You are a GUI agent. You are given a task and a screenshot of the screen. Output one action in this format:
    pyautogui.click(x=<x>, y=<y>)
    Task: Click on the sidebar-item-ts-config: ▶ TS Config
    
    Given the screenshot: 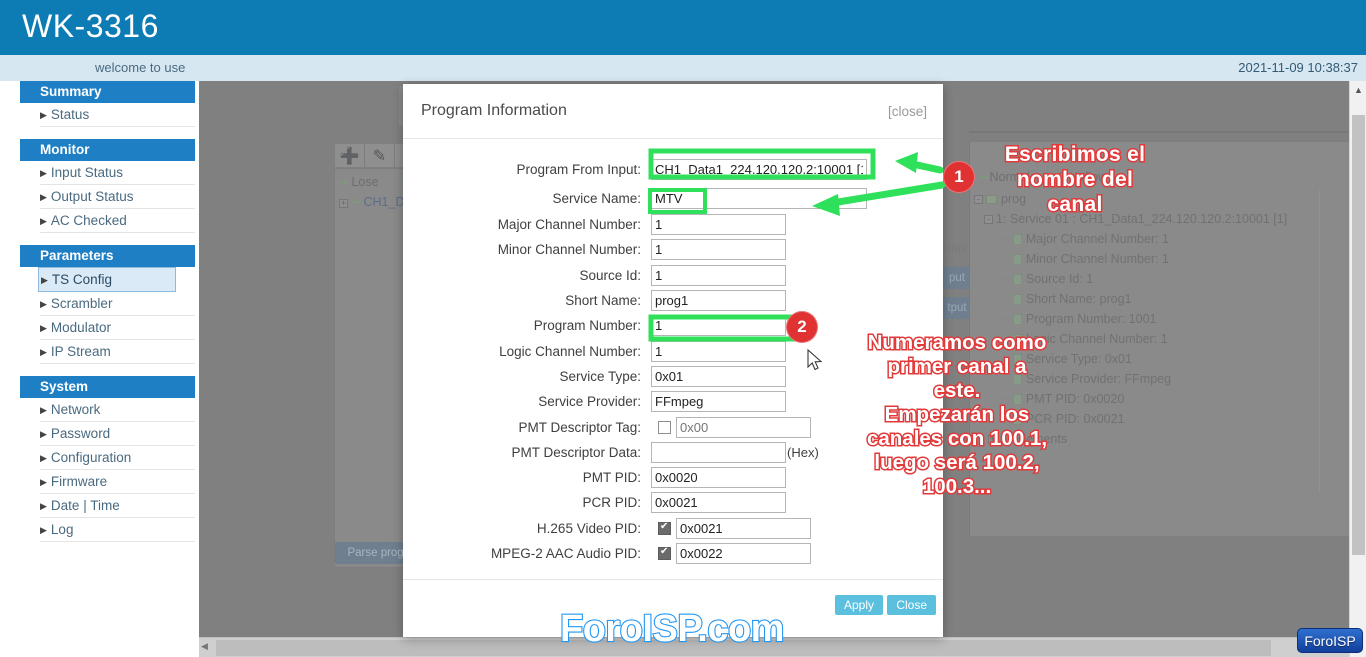 What is the action you would take?
    pyautogui.click(x=107, y=279)
    